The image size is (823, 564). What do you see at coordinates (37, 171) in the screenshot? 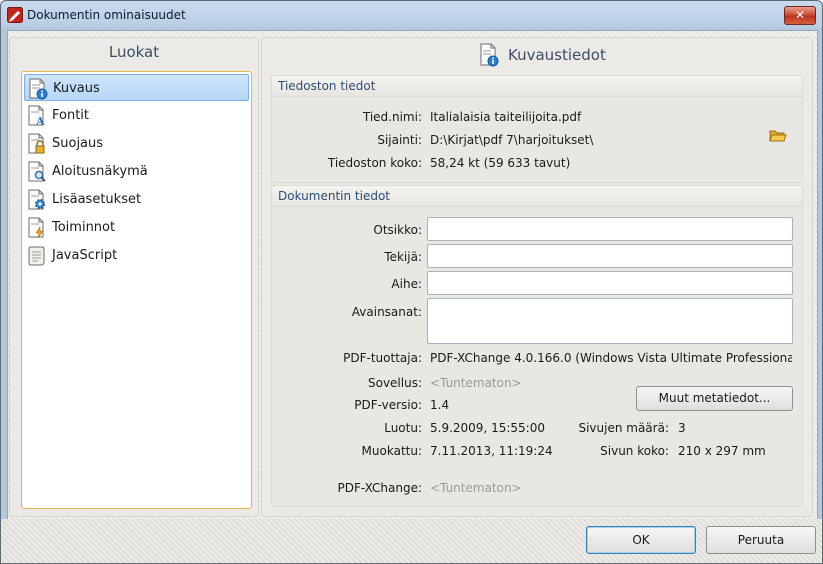
I see `document-search-icon` at bounding box center [37, 171].